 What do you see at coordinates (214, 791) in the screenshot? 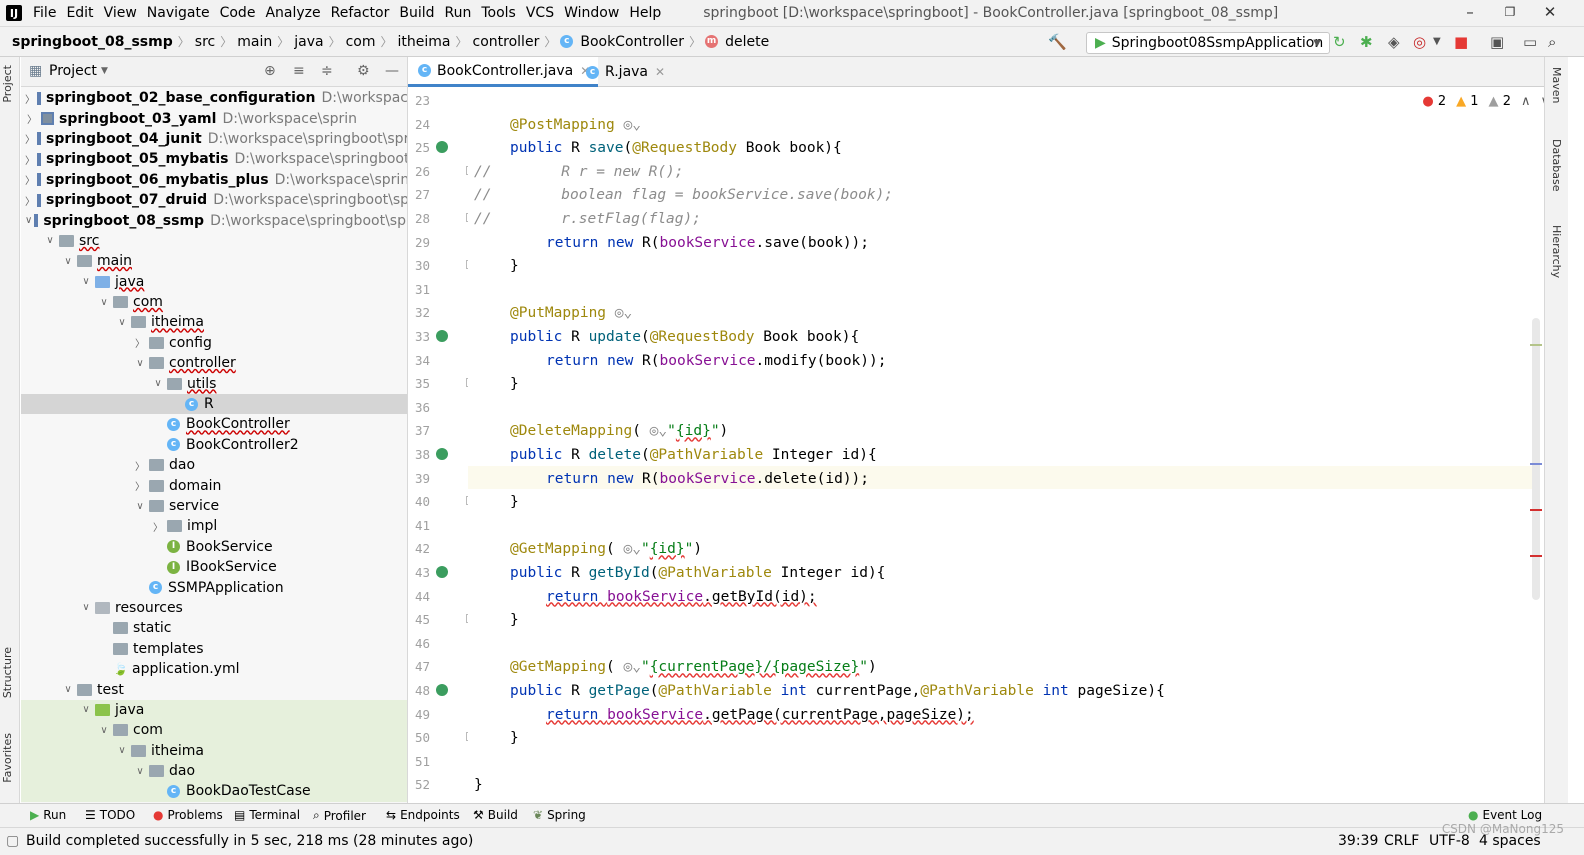
I see `tree-item: c BookDaoTestCase` at bounding box center [214, 791].